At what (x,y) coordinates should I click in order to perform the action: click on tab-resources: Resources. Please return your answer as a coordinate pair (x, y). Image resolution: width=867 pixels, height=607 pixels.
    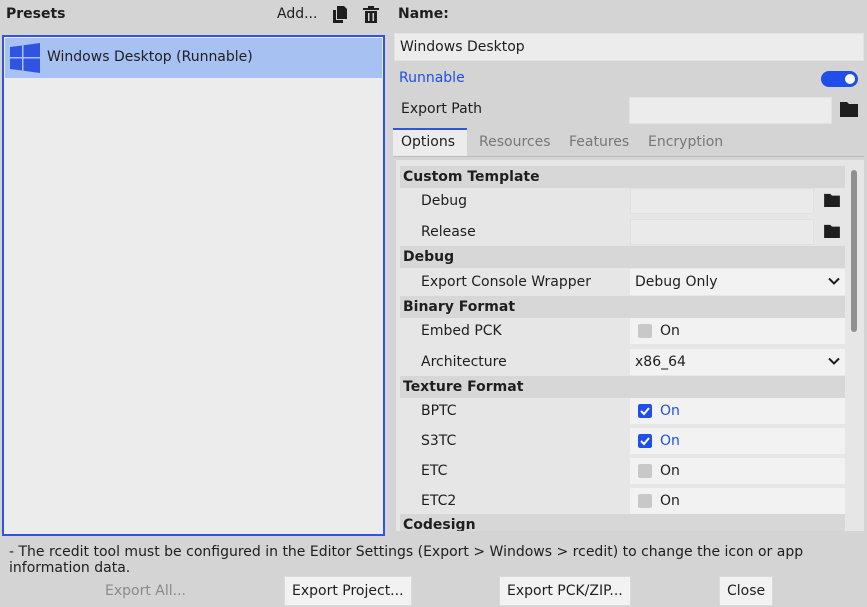
    Looking at the image, I should click on (515, 142).